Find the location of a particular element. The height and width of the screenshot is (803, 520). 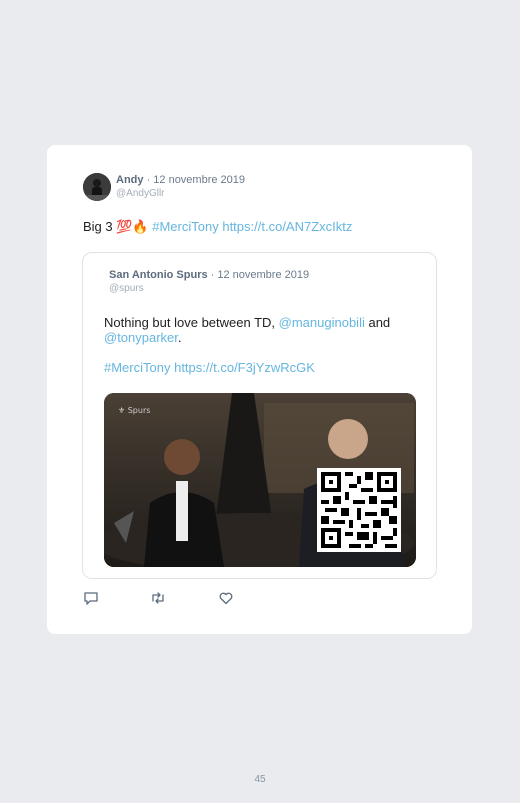

quoted-links: #MerciTony https://t.co/F3jYzwRcGK is located at coordinates (209, 367).